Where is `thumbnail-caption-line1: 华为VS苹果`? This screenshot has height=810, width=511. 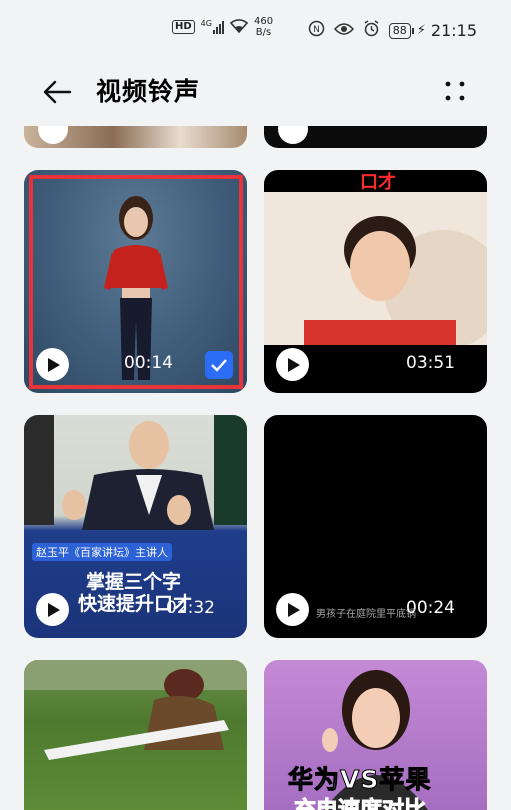
thumbnail-caption-line1: 华为VS苹果 is located at coordinates (359, 780).